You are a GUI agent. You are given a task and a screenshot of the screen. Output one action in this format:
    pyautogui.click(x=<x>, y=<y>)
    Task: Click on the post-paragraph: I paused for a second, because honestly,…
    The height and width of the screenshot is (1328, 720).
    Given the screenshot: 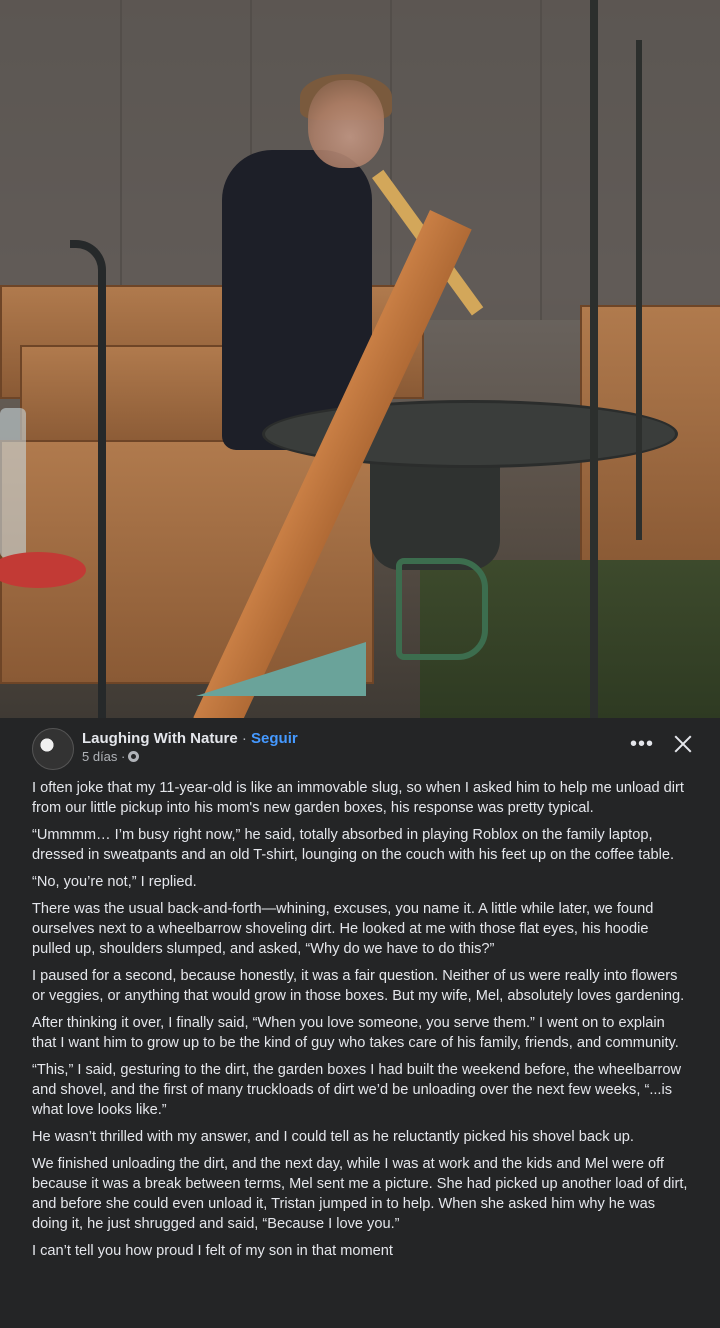 What is the action you would take?
    pyautogui.click(x=358, y=986)
    